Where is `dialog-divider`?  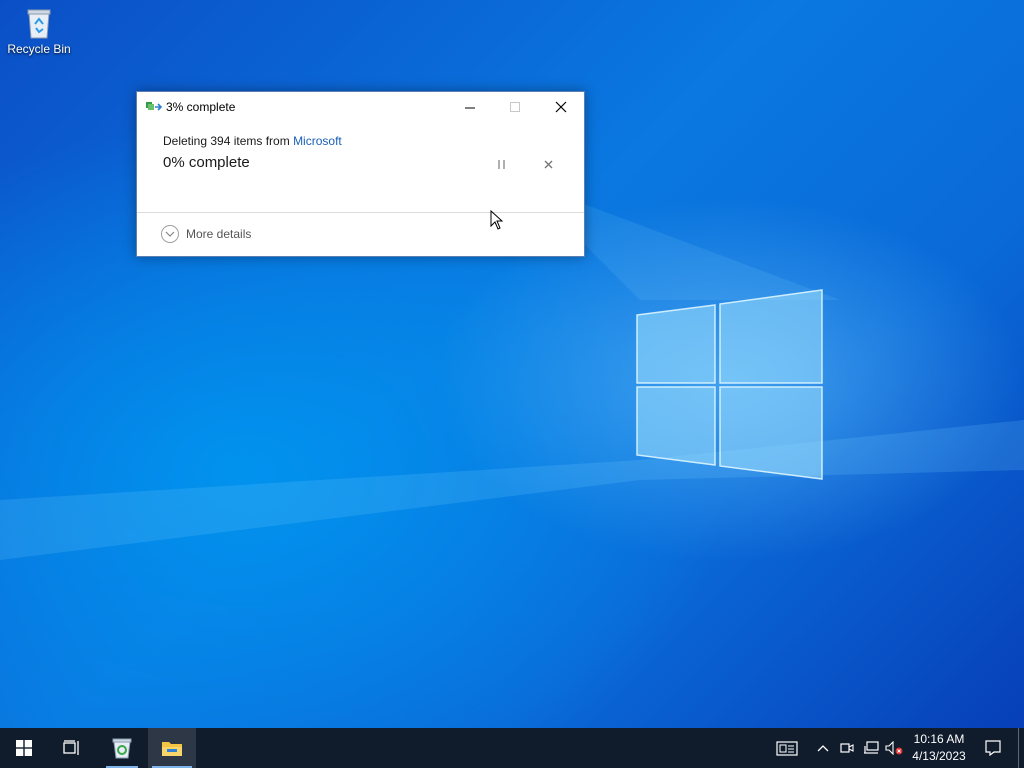 dialog-divider is located at coordinates (360, 212).